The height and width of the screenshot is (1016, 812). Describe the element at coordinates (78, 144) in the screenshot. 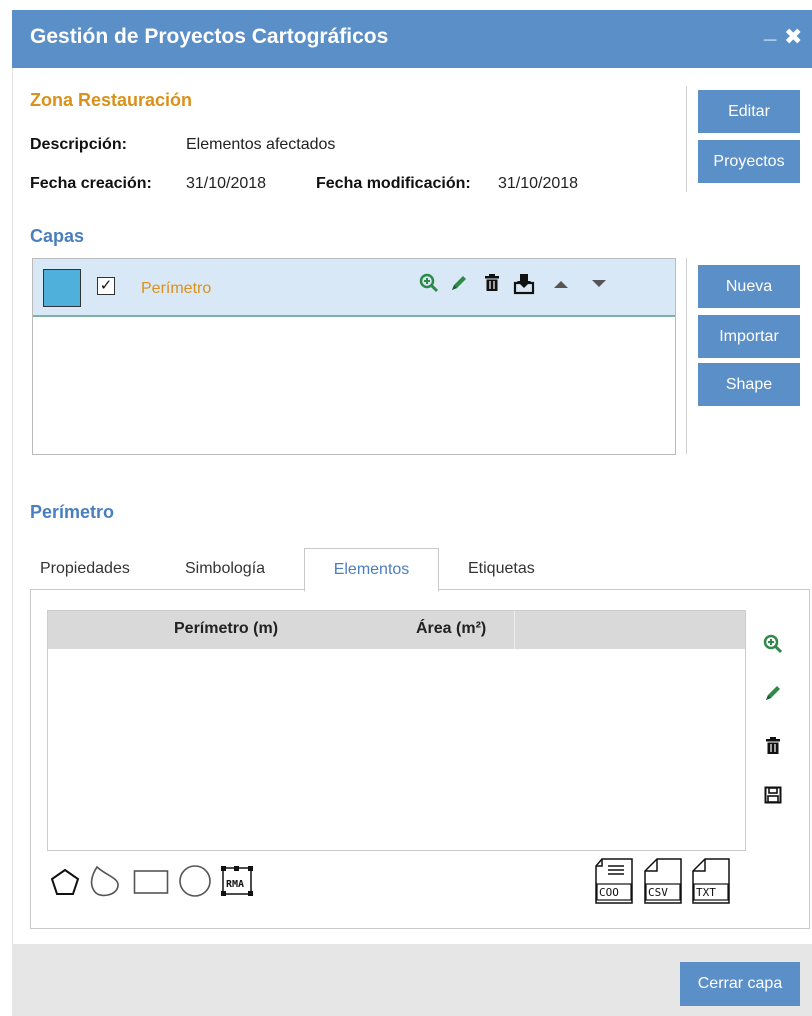

I see `description-label: Descripción:` at that location.